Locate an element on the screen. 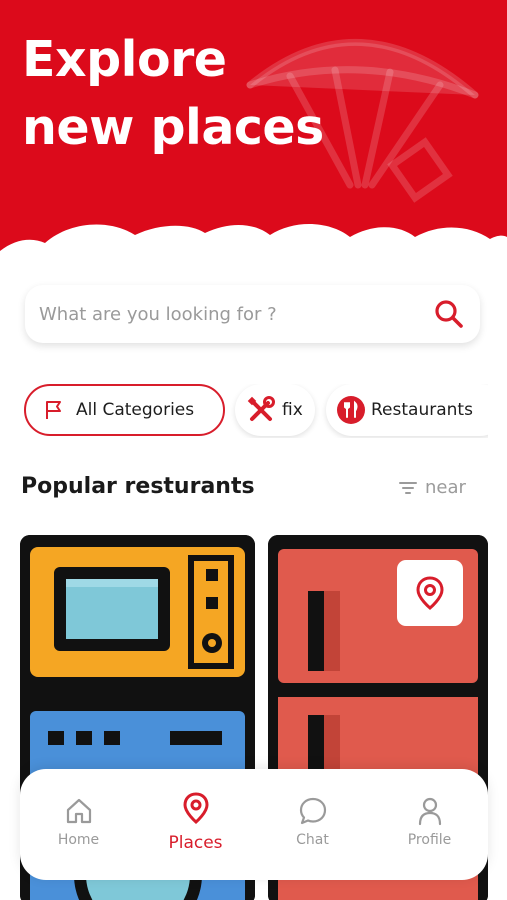 This screenshot has height=900, width=507. nav-label: Profile is located at coordinates (429, 840).